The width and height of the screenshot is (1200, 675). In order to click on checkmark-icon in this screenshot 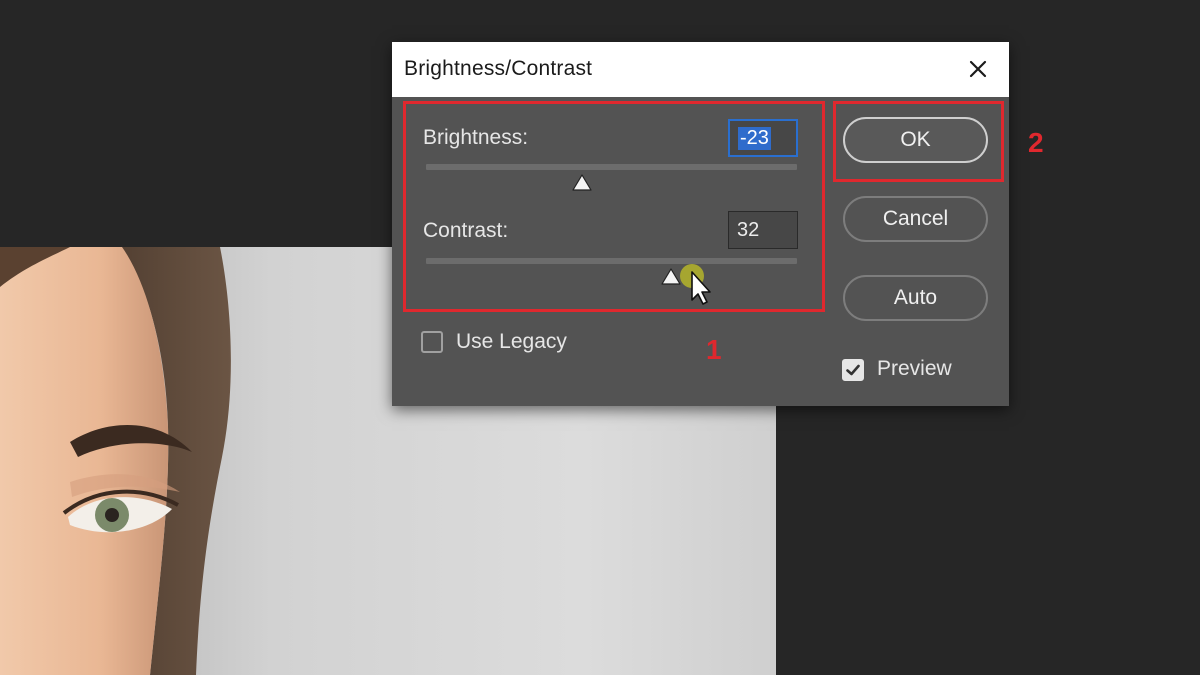, I will do `click(853, 370)`.